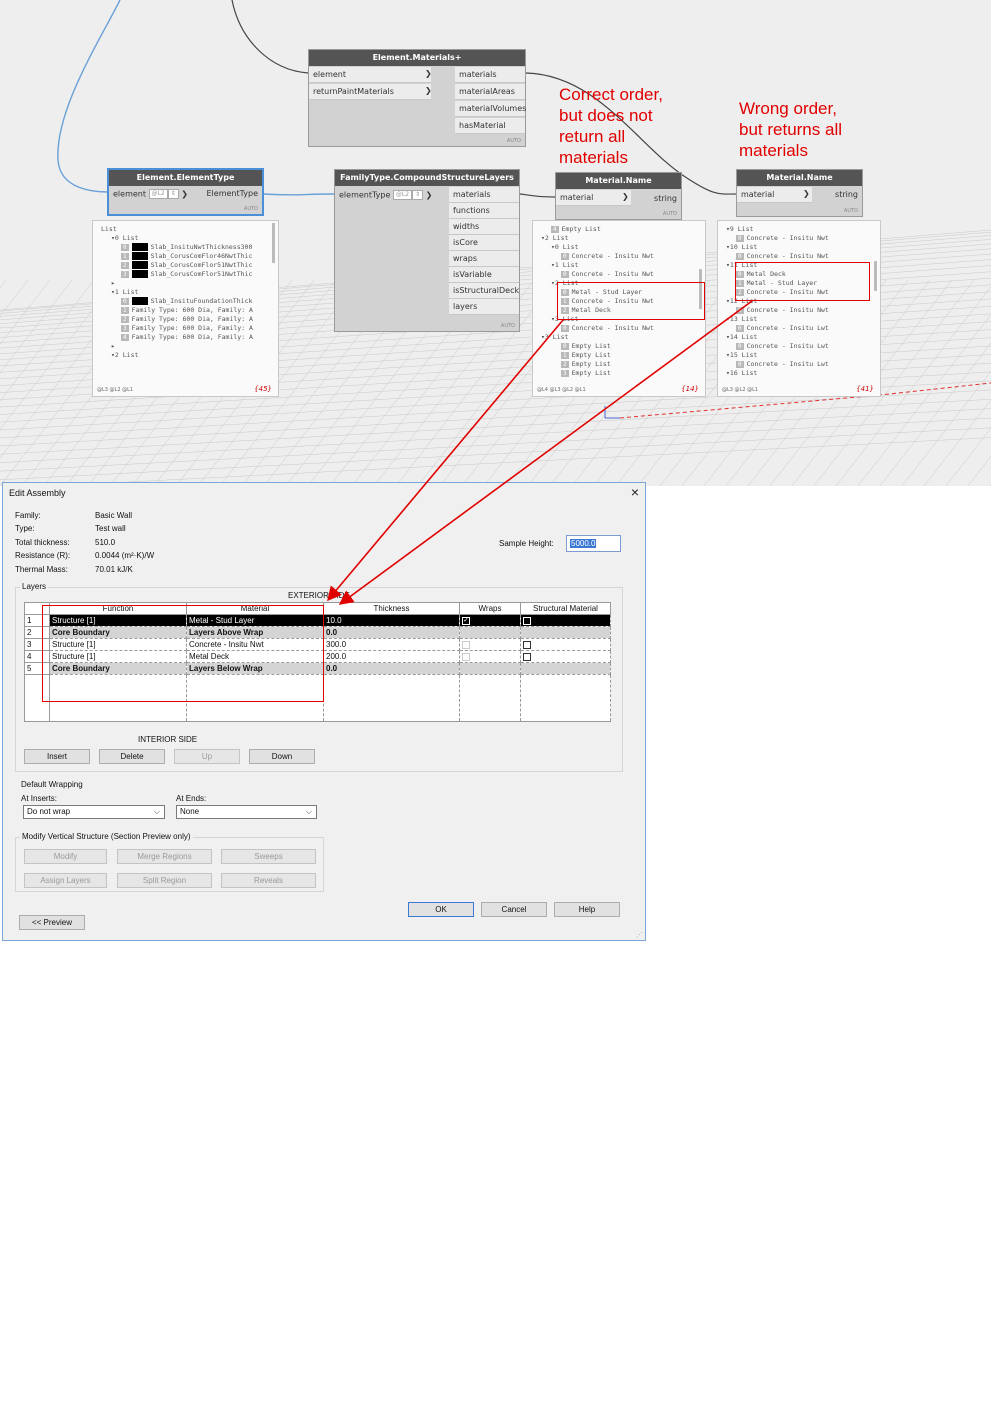 The image size is (991, 1402). What do you see at coordinates (490, 620) in the screenshot?
I see `cell-wraps: ✓` at bounding box center [490, 620].